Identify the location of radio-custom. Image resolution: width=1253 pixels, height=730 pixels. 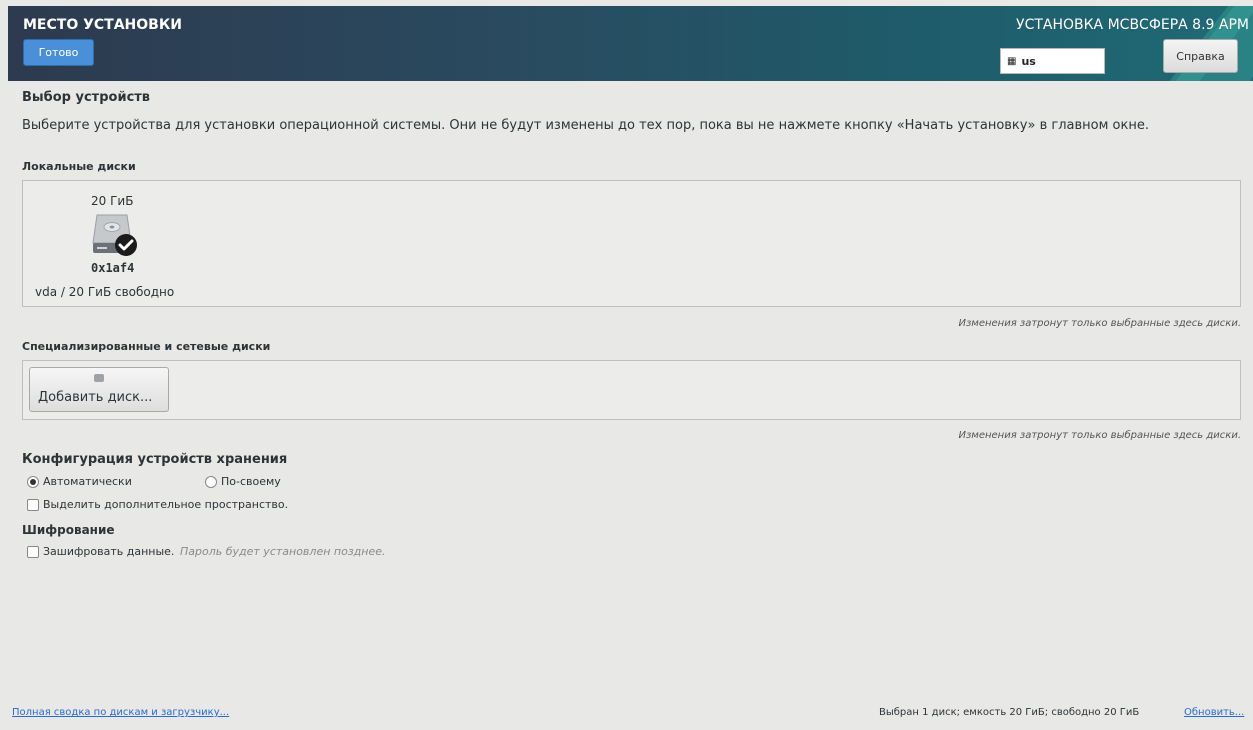
(211, 482).